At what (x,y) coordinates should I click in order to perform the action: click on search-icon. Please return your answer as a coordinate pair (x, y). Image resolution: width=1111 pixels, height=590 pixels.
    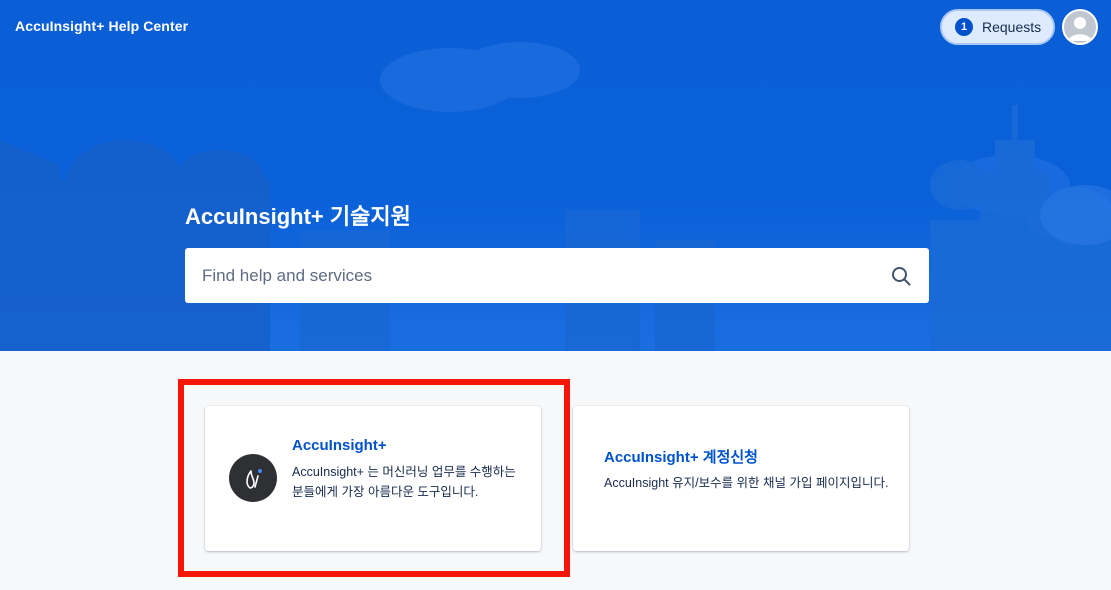
    Looking at the image, I should click on (901, 276).